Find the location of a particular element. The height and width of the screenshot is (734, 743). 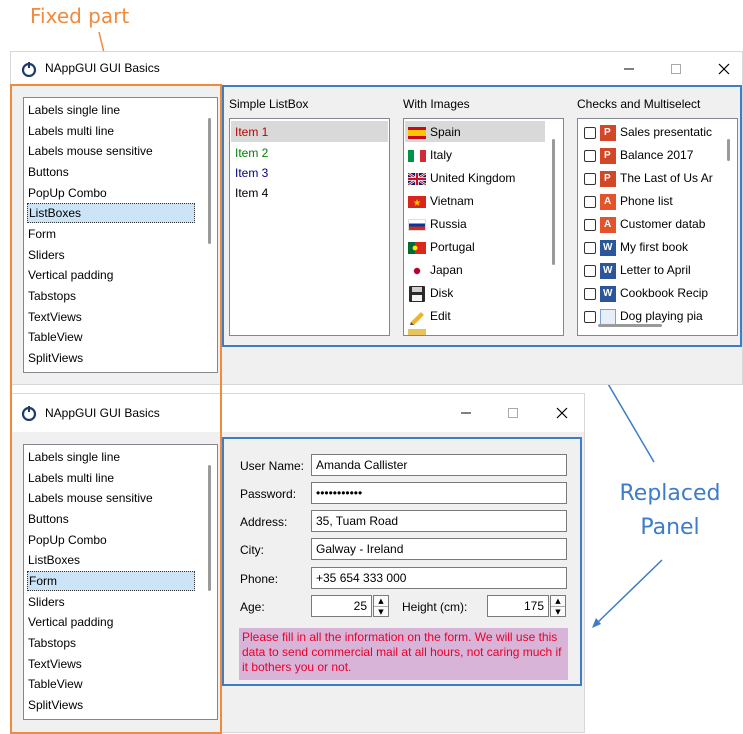

replaced-label: Replaced is located at coordinates (670, 493).